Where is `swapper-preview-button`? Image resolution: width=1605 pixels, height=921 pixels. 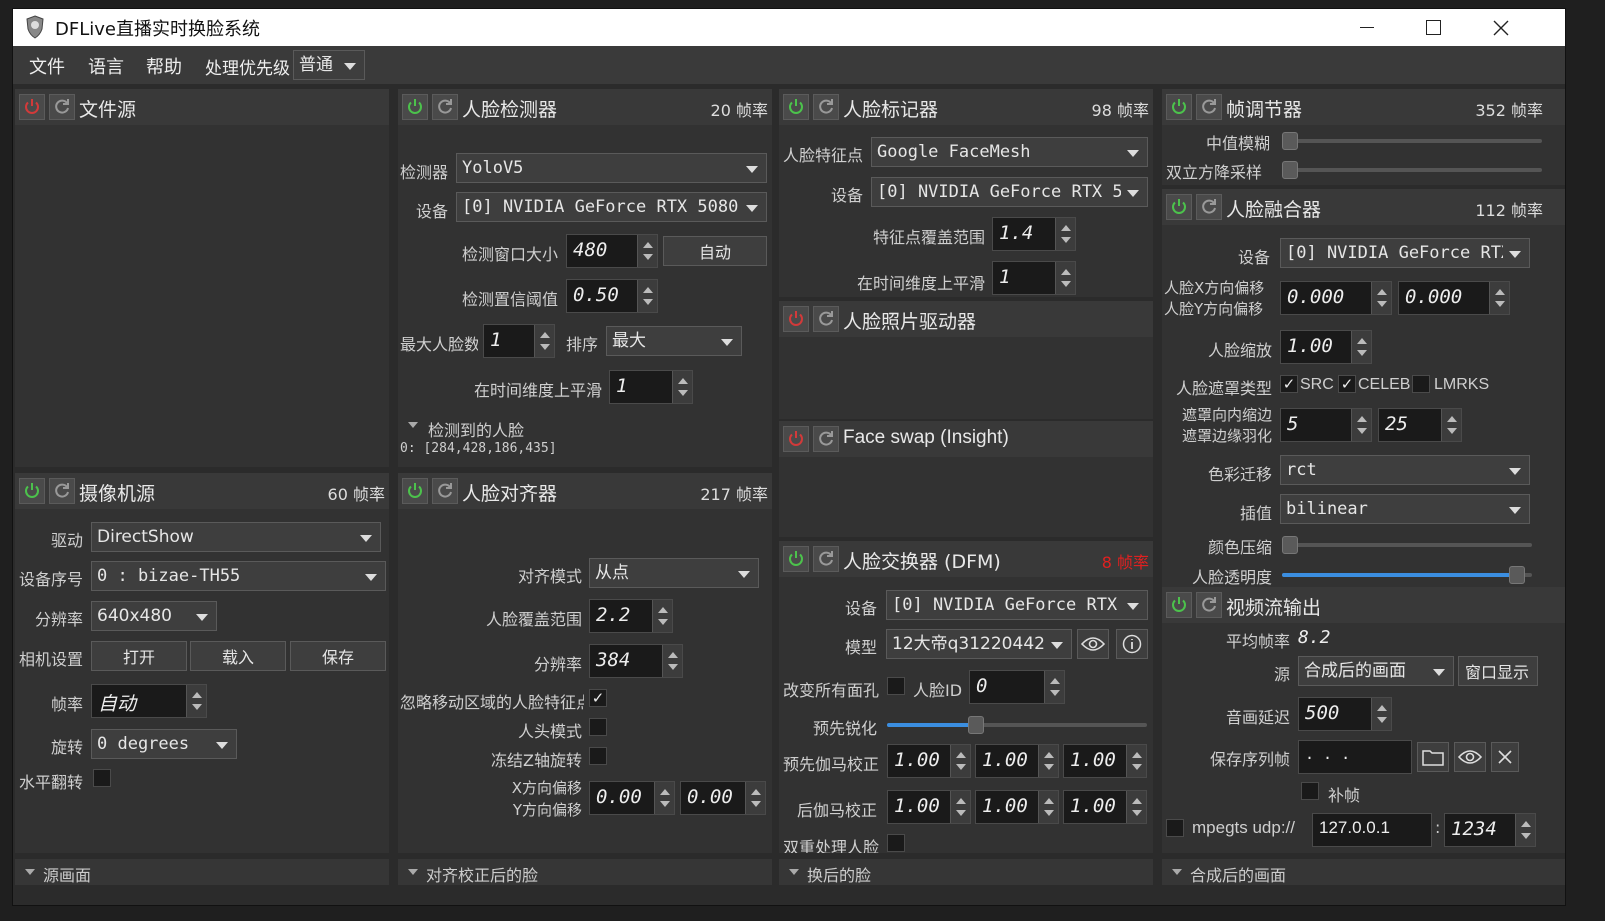 swapper-preview-button is located at coordinates (1093, 644).